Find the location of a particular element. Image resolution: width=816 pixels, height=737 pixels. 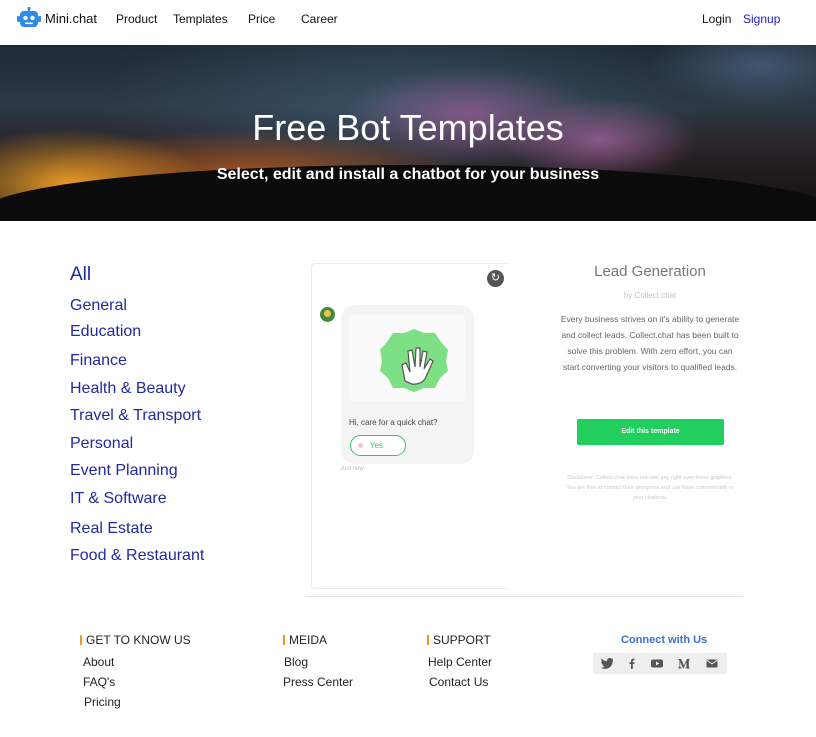

footer-heading-support: SUPPORT is located at coordinates (459, 640).